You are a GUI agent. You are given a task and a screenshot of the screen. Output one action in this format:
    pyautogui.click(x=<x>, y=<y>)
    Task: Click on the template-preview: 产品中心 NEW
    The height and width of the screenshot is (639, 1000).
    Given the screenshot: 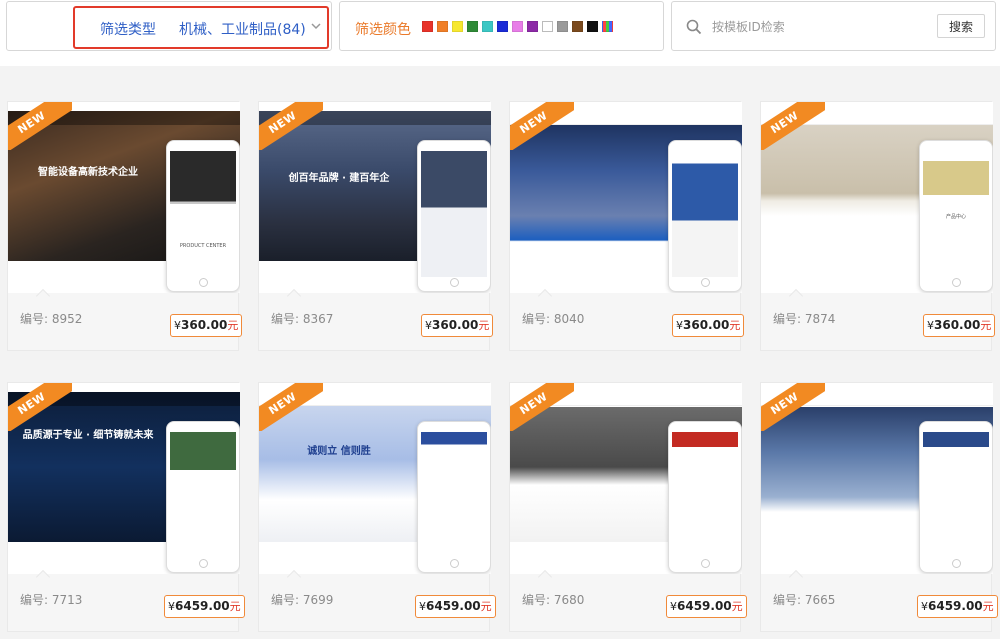 What is the action you would take?
    pyautogui.click(x=877, y=197)
    